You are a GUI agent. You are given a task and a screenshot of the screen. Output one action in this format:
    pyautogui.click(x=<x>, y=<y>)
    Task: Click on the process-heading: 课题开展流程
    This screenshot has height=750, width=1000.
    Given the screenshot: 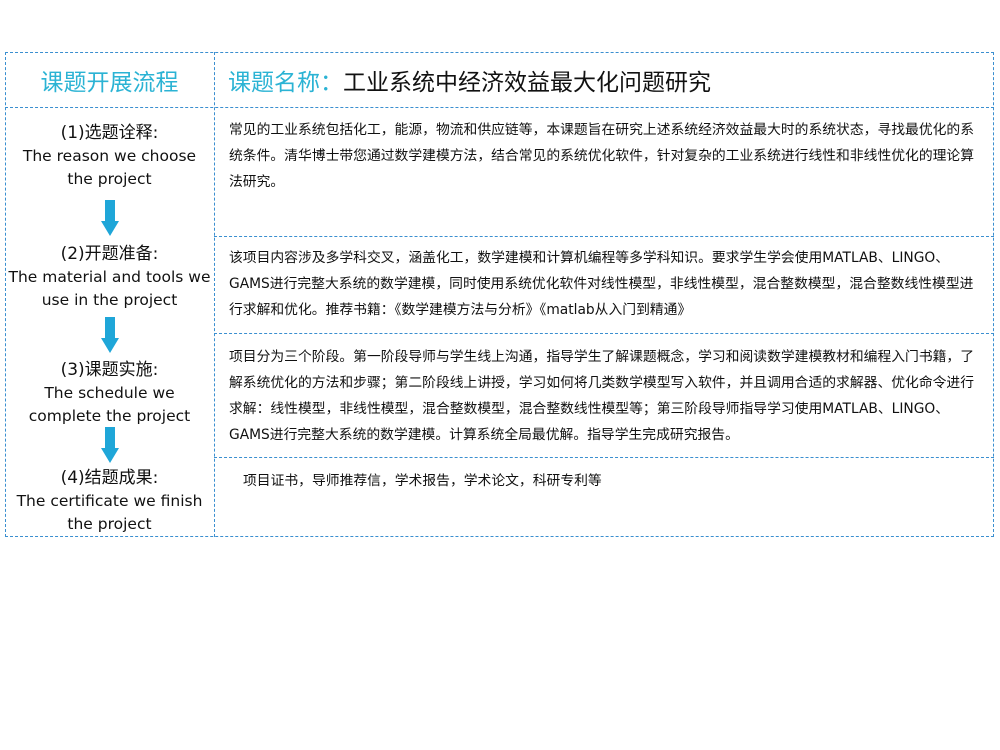 What is the action you would take?
    pyautogui.click(x=109, y=83)
    